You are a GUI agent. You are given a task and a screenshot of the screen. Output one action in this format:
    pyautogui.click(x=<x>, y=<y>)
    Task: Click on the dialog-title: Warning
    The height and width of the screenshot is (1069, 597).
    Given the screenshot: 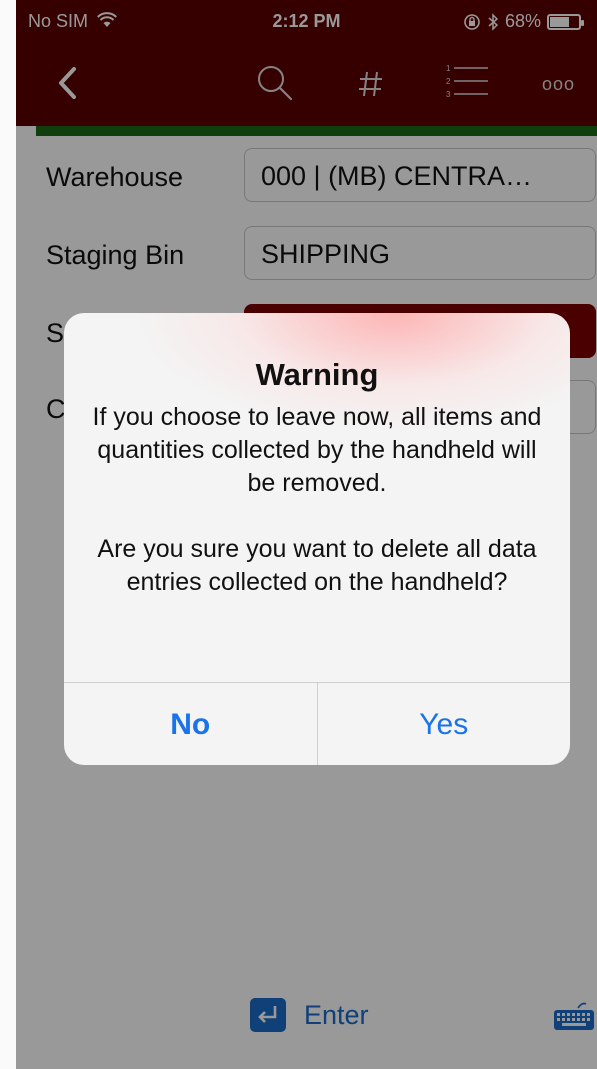 What is the action you would take?
    pyautogui.click(x=317, y=374)
    